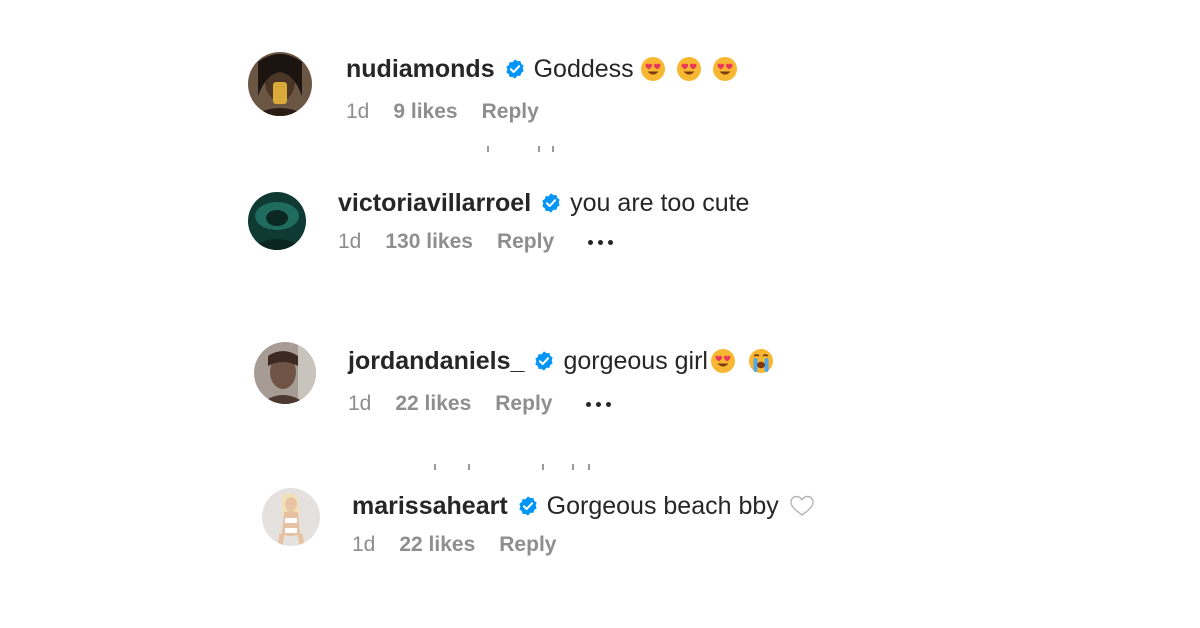  I want to click on likes-count: 9 likes, so click(425, 112).